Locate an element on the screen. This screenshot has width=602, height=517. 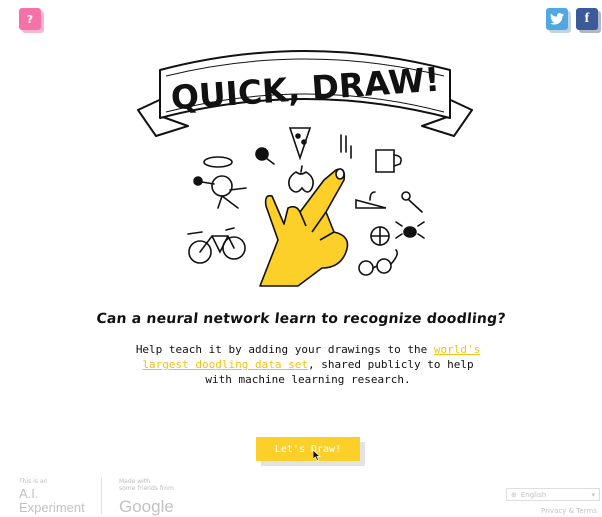
doodle-bicycle-icon is located at coordinates (216, 245).